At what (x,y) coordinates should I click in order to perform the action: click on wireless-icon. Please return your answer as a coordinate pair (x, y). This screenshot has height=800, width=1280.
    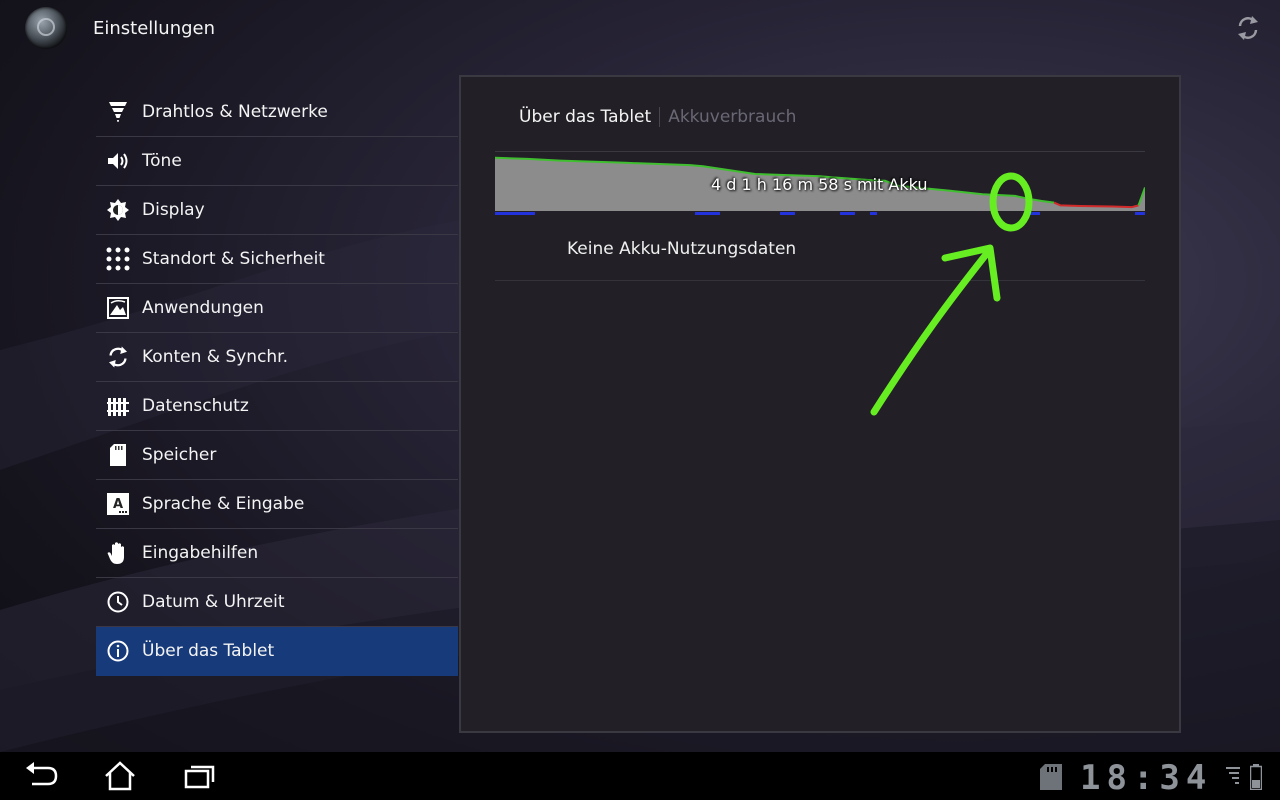
    Looking at the image, I should click on (118, 112).